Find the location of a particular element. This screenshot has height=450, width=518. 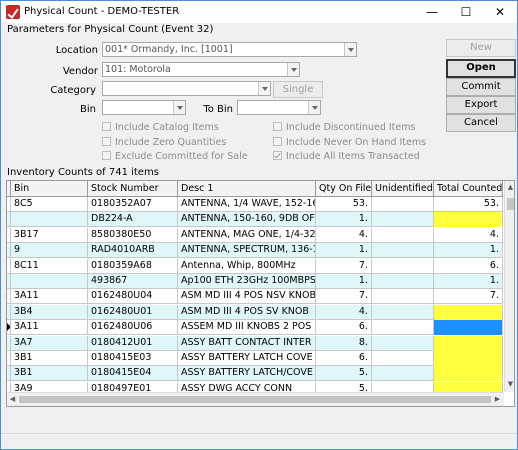

scroll-up-icon: ▲ is located at coordinates (509, 187).